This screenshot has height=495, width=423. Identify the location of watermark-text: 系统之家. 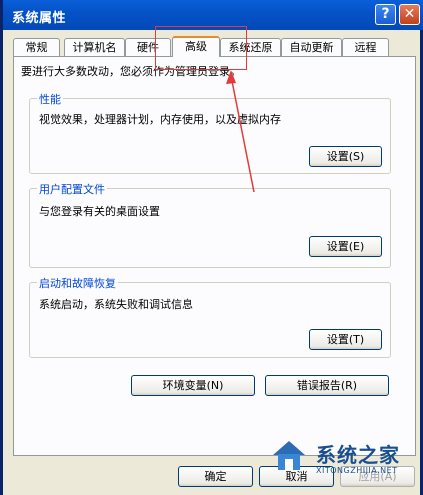
(358, 455).